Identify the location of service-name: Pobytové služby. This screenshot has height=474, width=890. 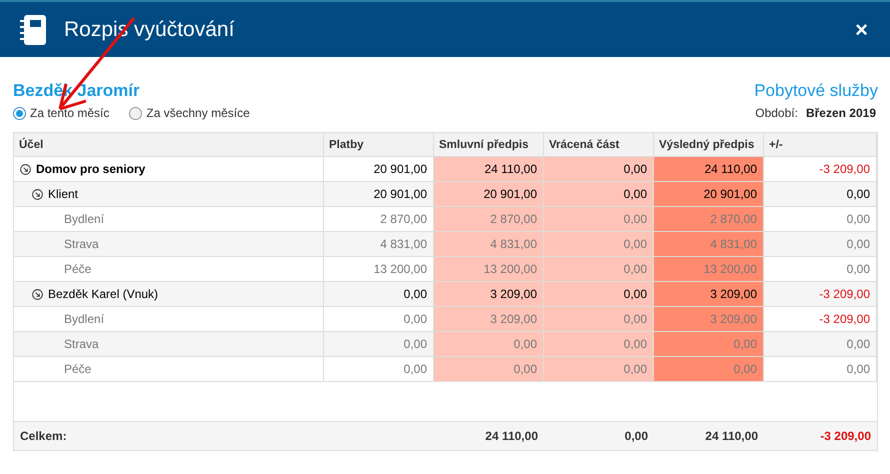
(816, 91).